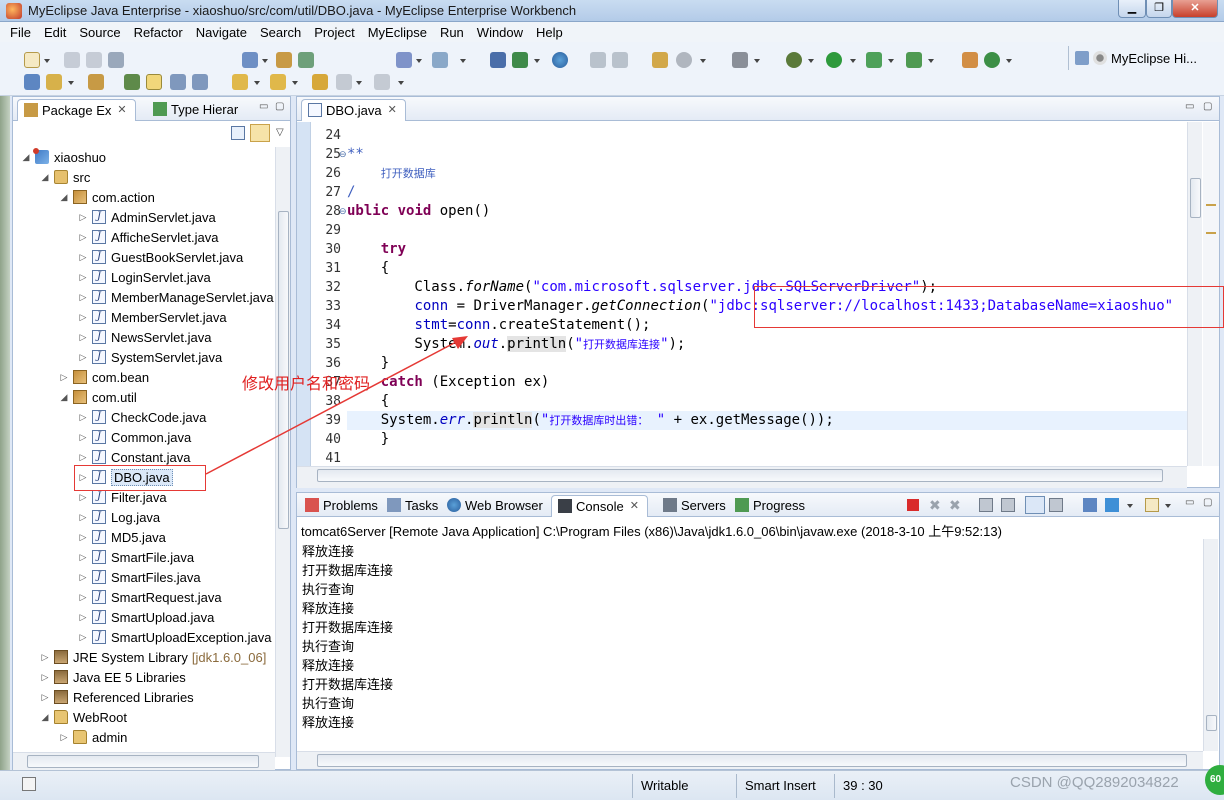  Describe the element at coordinates (63, 157) in the screenshot. I see `tree-item: ◢ xiaoshuo` at that location.